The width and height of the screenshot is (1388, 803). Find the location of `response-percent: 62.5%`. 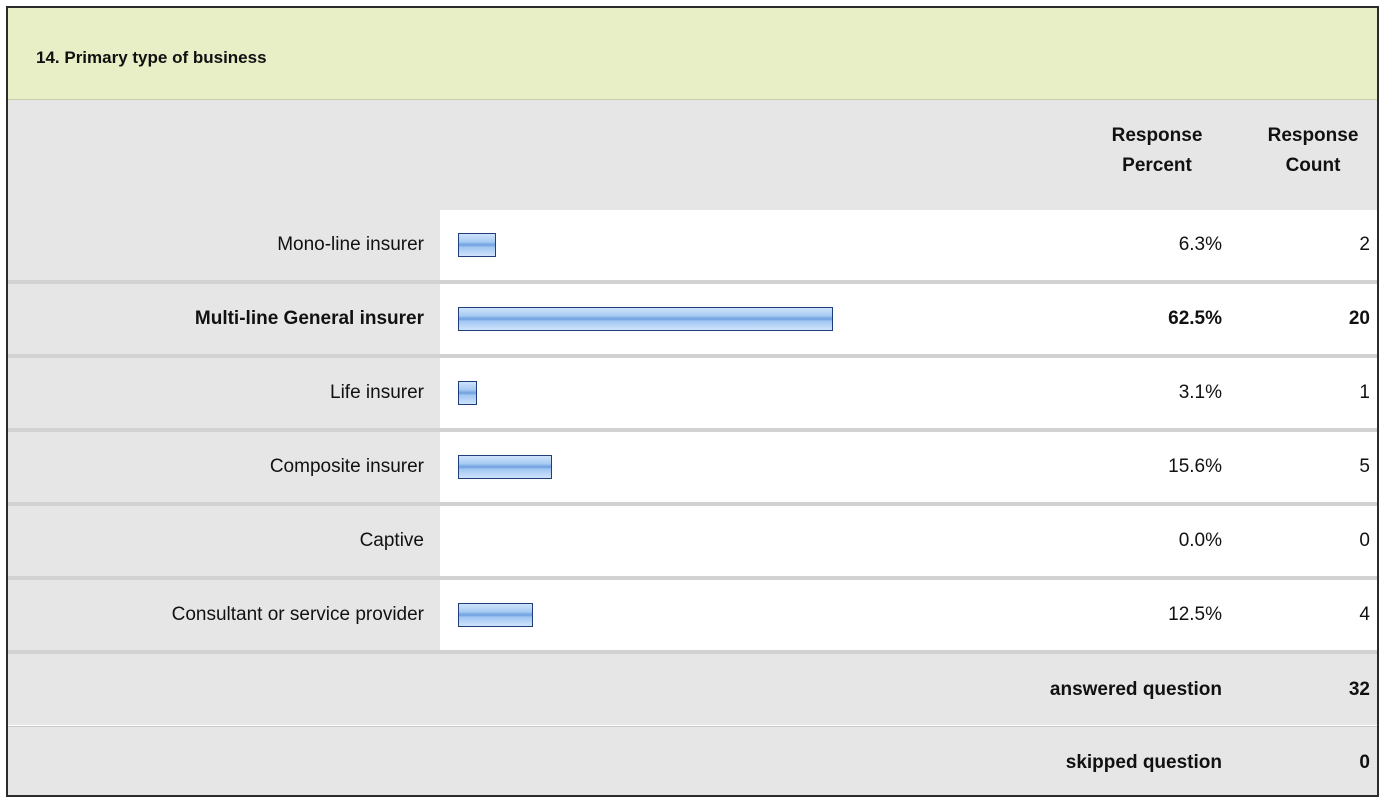

response-percent: 62.5% is located at coordinates (1195, 318).